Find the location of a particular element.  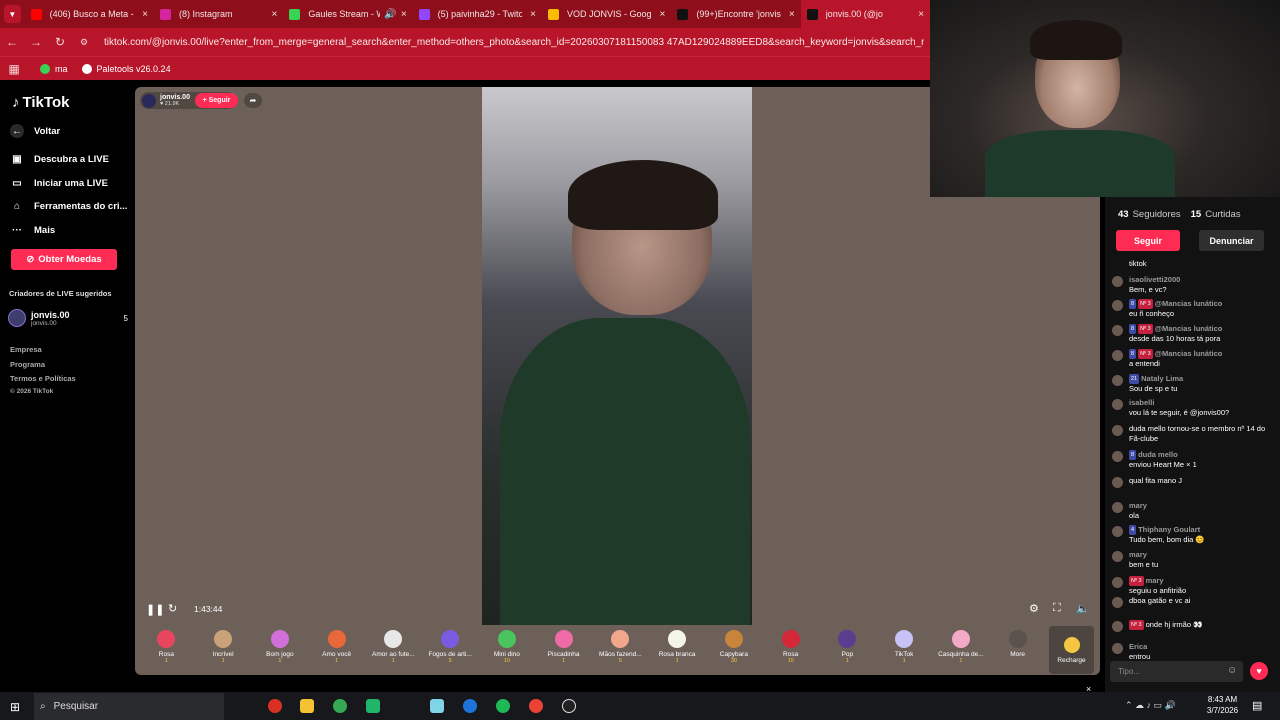

gift-item: Capybara 30 is located at coordinates (734, 650).